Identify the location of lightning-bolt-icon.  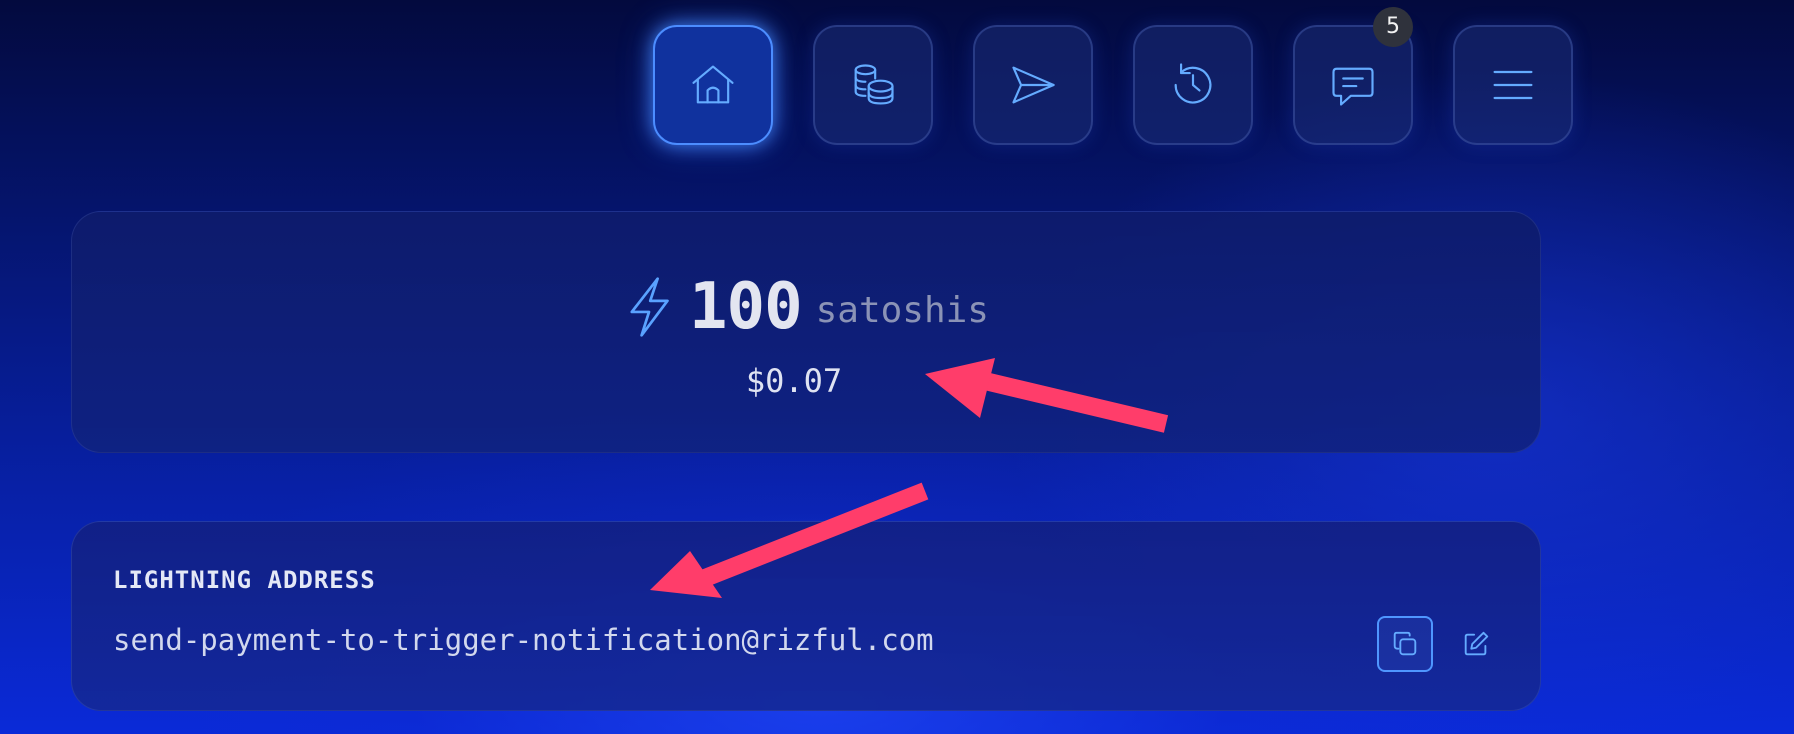
(649, 307).